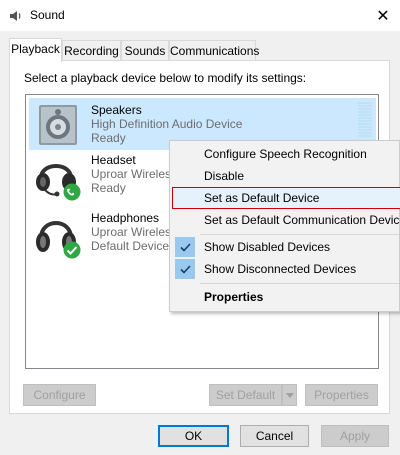 This screenshot has width=400, height=455. What do you see at coordinates (167, 124) in the screenshot?
I see `device-description: High Definition Audio Device` at bounding box center [167, 124].